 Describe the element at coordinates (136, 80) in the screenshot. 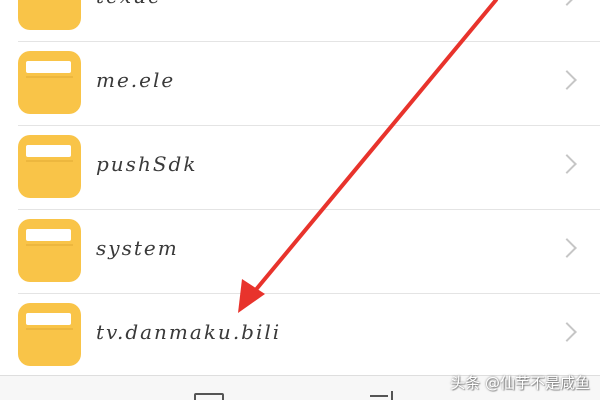

I see `folder-name: me.ele` at that location.